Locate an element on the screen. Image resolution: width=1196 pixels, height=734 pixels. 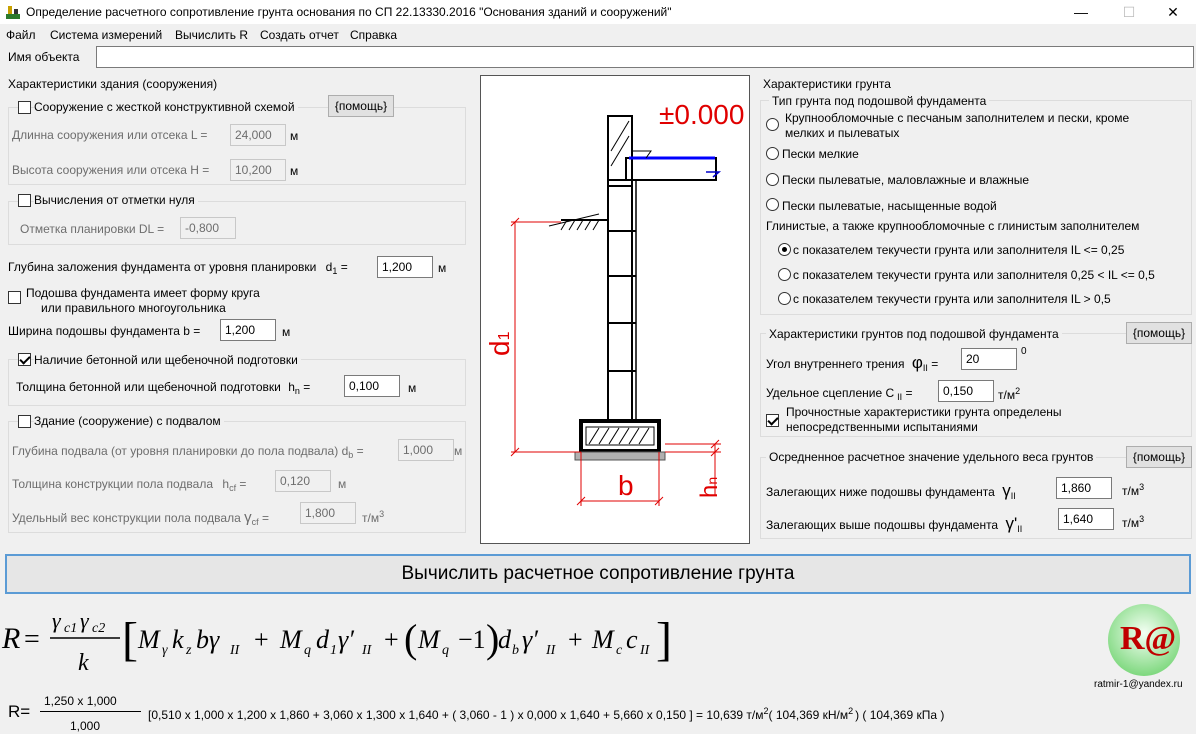
basement-label: Здание (сооружение) с подвалом is located at coordinates (129, 421).